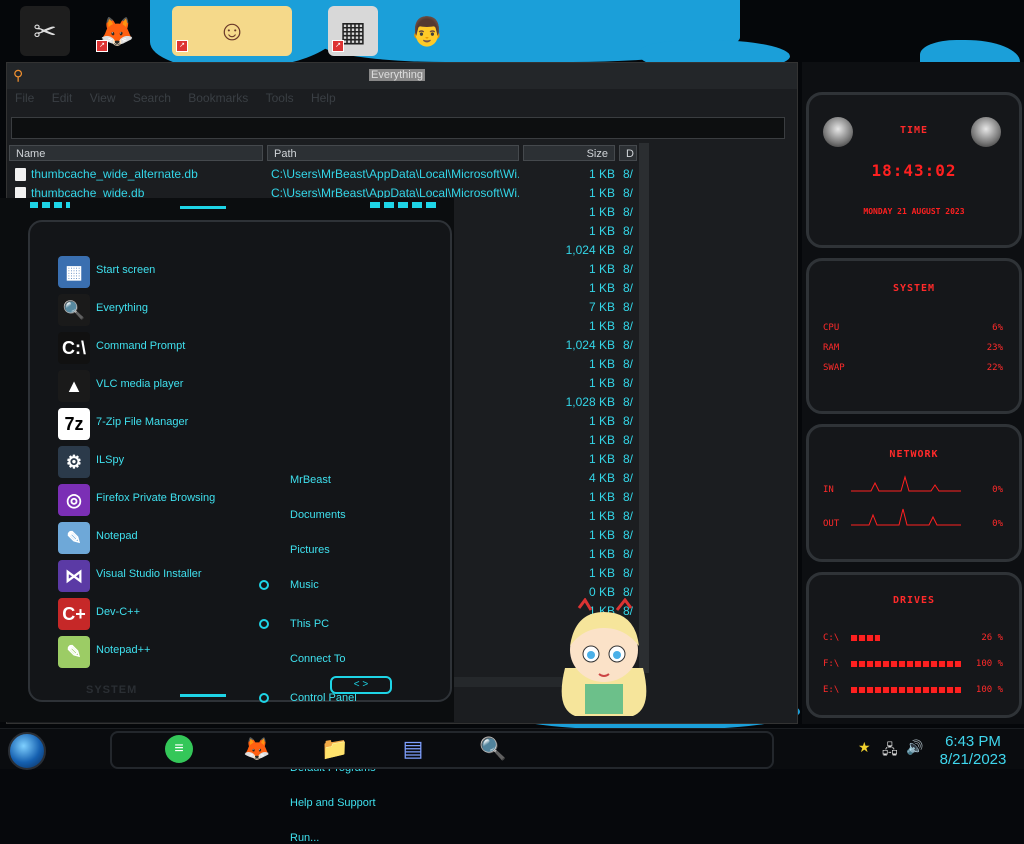 This screenshot has width=1024, height=844. What do you see at coordinates (152, 98) in the screenshot?
I see `menu-search: Search` at bounding box center [152, 98].